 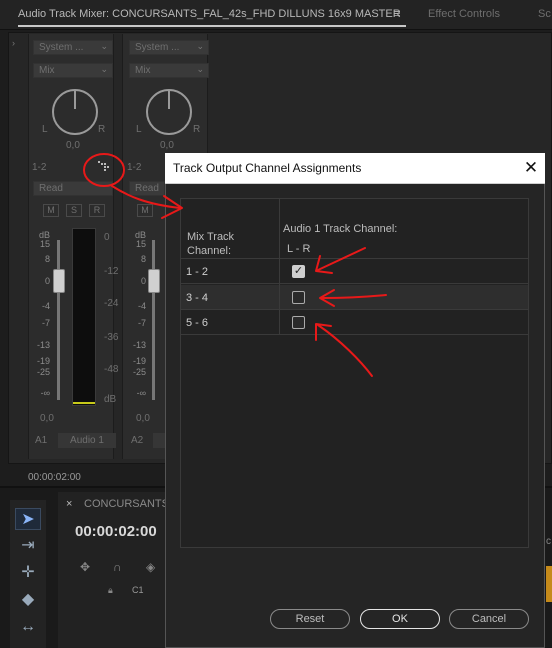 What do you see at coordinates (117, 567) in the screenshot?
I see `linked-selection-icon: ∩` at bounding box center [117, 567].